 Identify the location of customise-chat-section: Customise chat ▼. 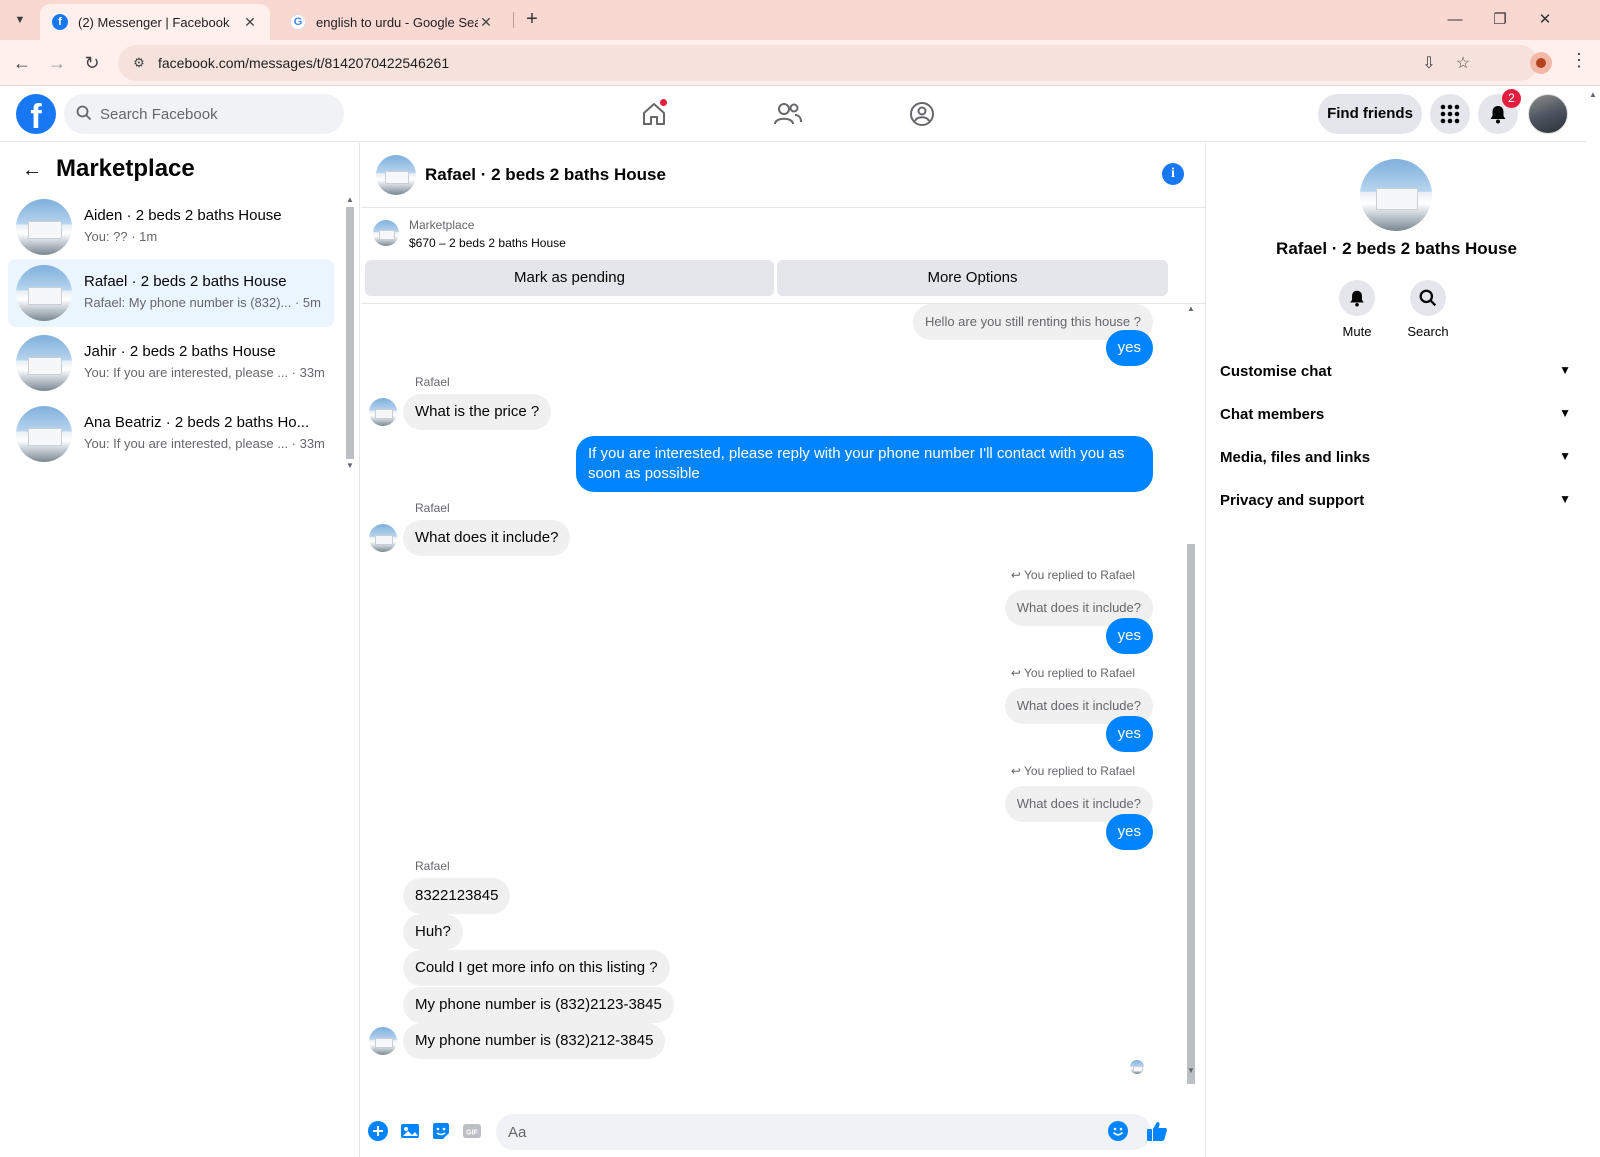
(1397, 373).